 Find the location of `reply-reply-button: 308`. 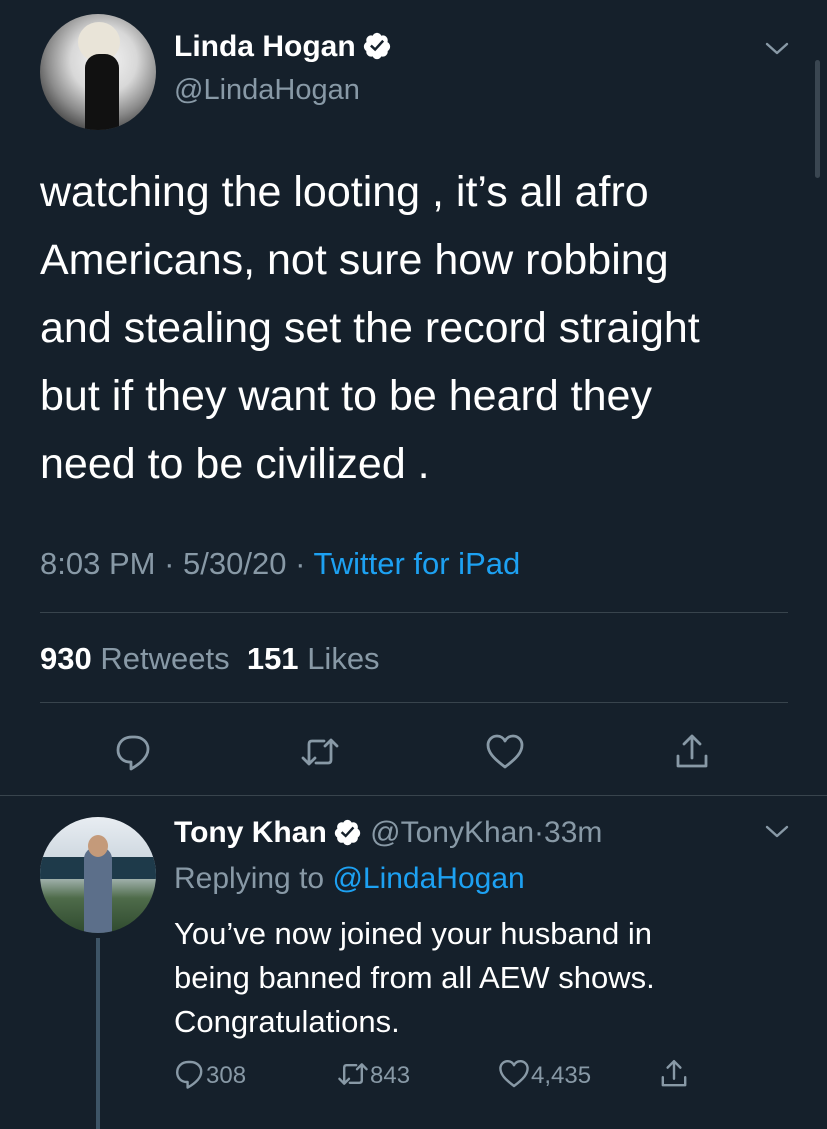

reply-reply-button: 308 is located at coordinates (210, 1076).